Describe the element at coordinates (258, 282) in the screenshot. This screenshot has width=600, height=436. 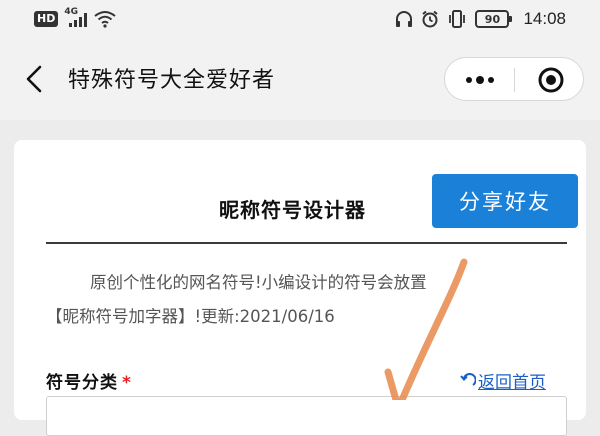
I see `intro-line-1: 原创个性化的网名符号!小编设计的符号会放置` at that location.